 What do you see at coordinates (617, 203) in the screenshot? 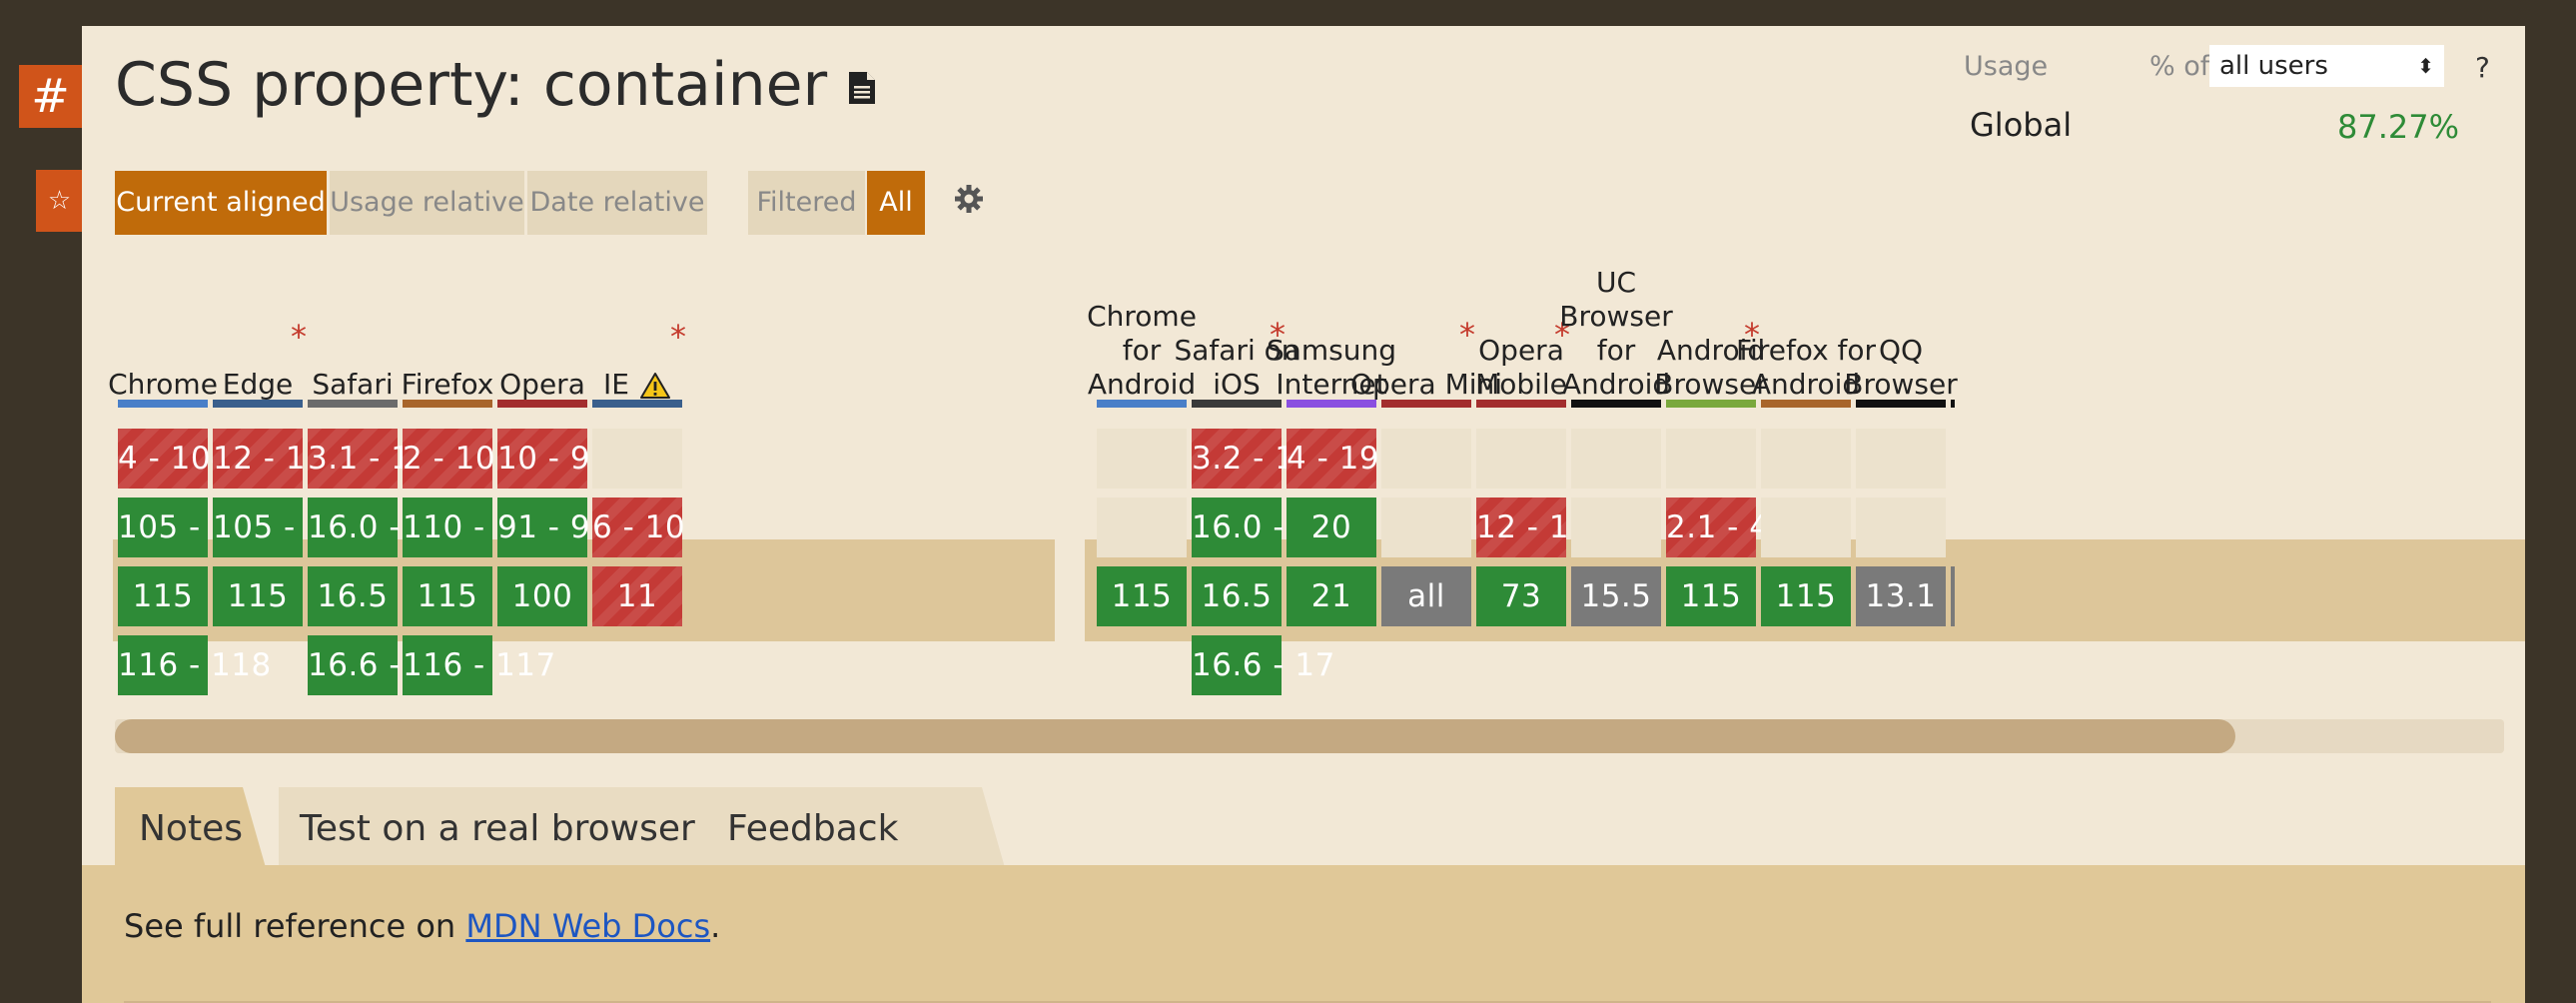
I see `date-relative-button: Date relative` at bounding box center [617, 203].